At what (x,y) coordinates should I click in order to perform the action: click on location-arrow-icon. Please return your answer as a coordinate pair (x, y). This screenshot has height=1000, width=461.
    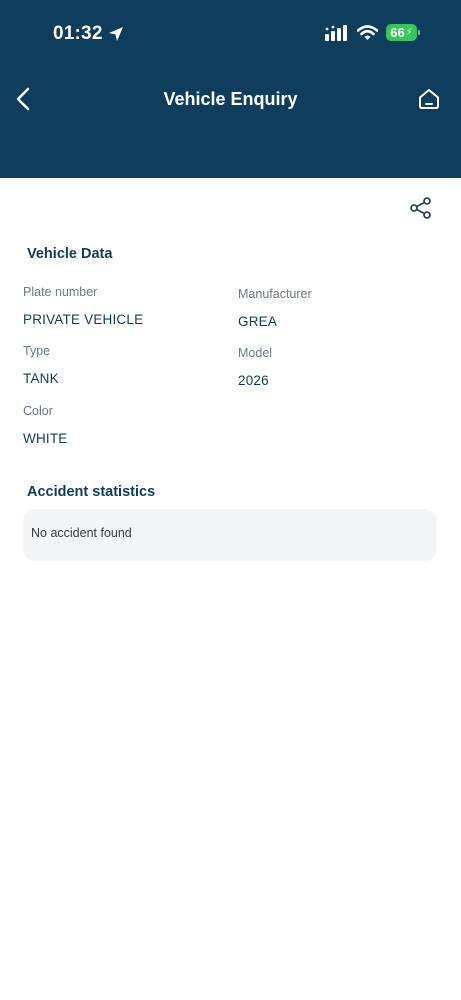
    Looking at the image, I should click on (115, 34).